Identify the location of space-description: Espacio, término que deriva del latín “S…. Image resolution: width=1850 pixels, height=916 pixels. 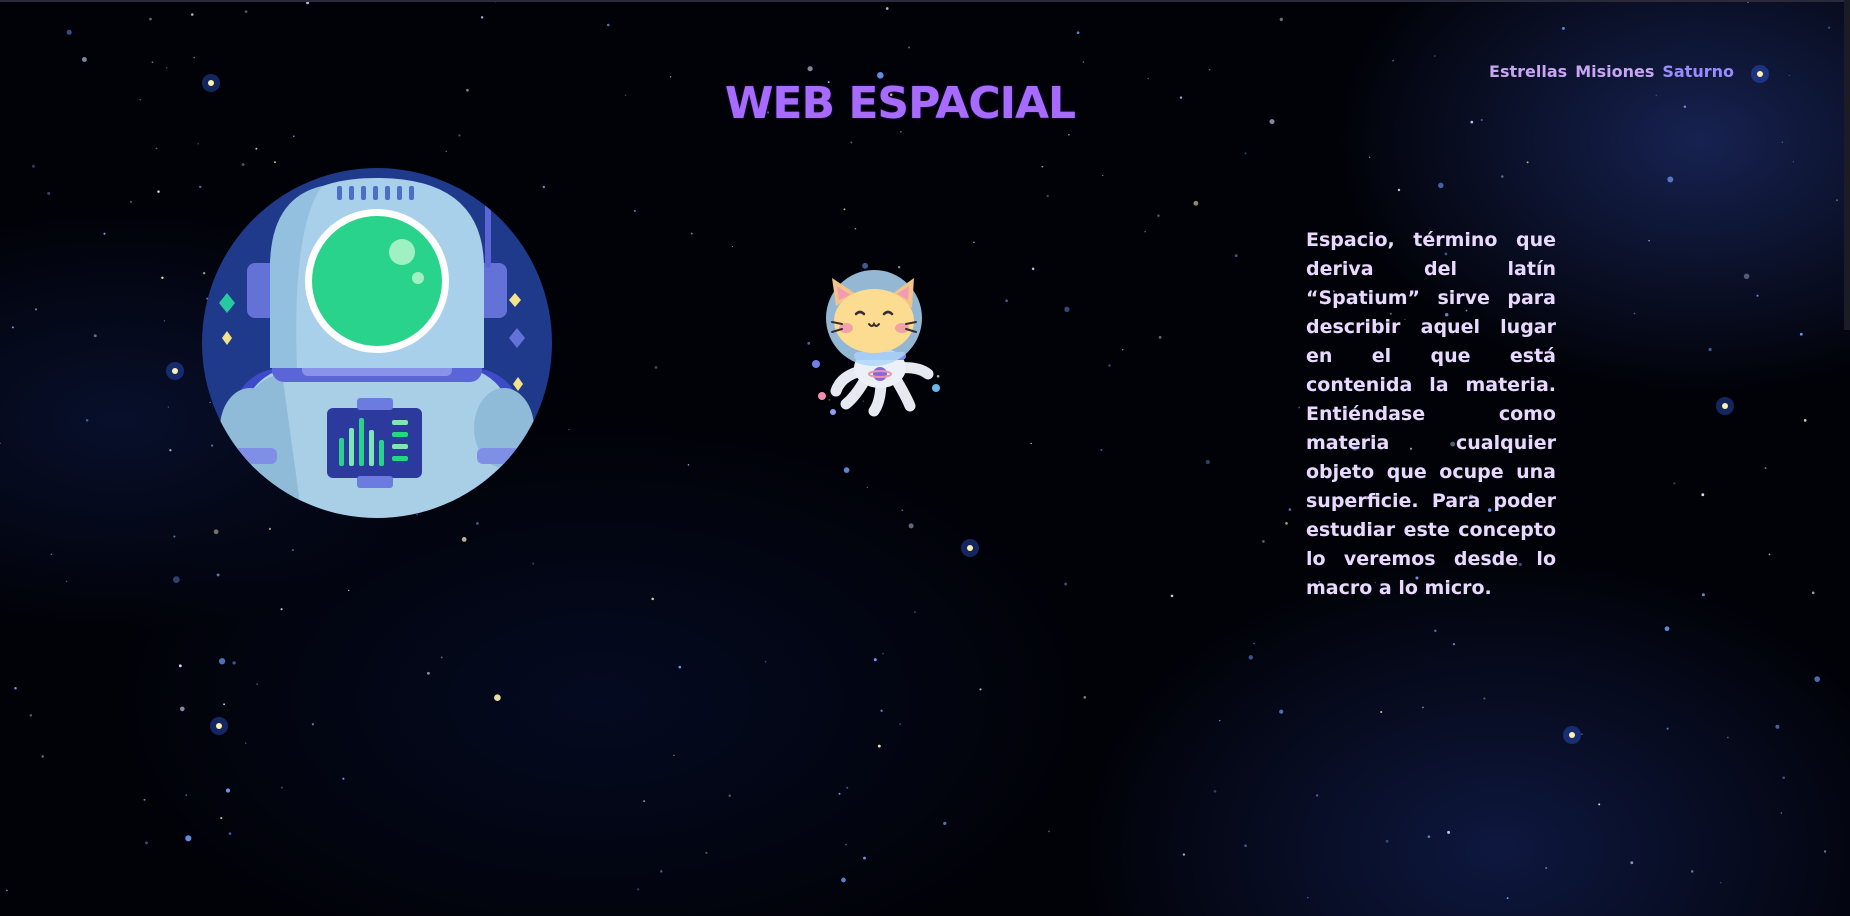
(1431, 414).